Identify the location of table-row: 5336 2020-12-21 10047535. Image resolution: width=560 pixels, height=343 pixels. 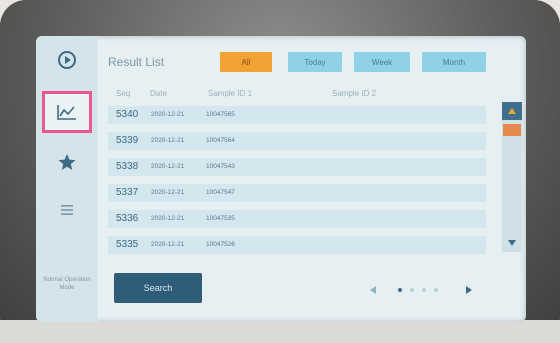
(297, 219).